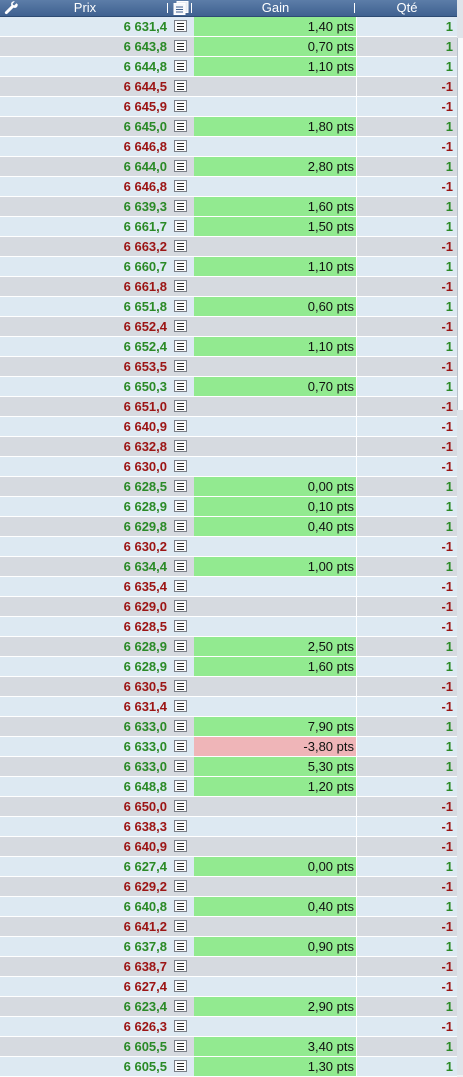  What do you see at coordinates (228, 247) in the screenshot?
I see `table-row: 6 663,2 -1` at bounding box center [228, 247].